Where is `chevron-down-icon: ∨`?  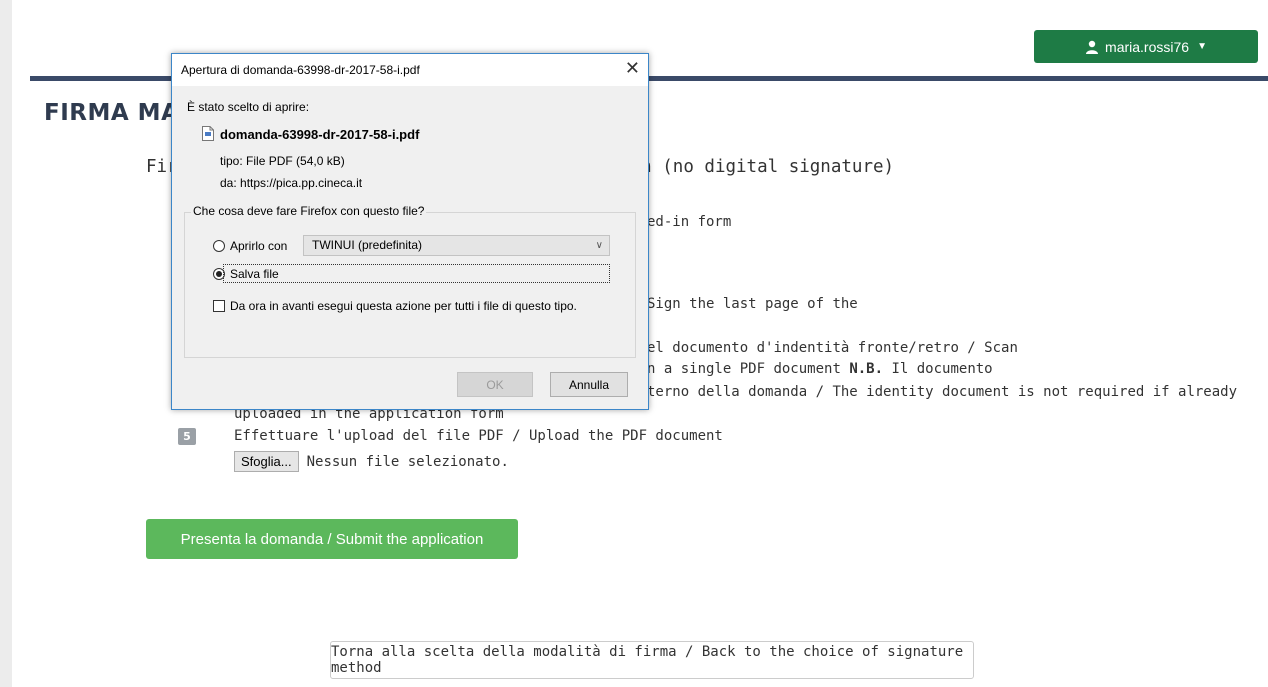
chevron-down-icon: ∨ is located at coordinates (599, 245).